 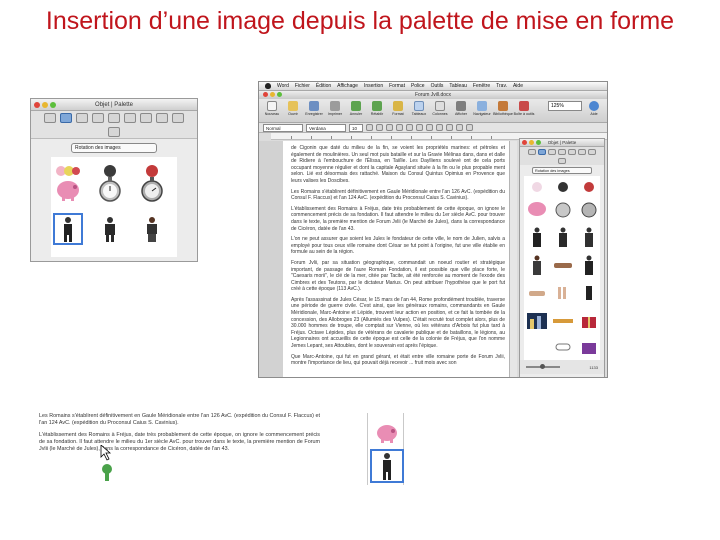 What do you see at coordinates (399, 127) in the screenshot?
I see `align-left-icon` at bounding box center [399, 127].